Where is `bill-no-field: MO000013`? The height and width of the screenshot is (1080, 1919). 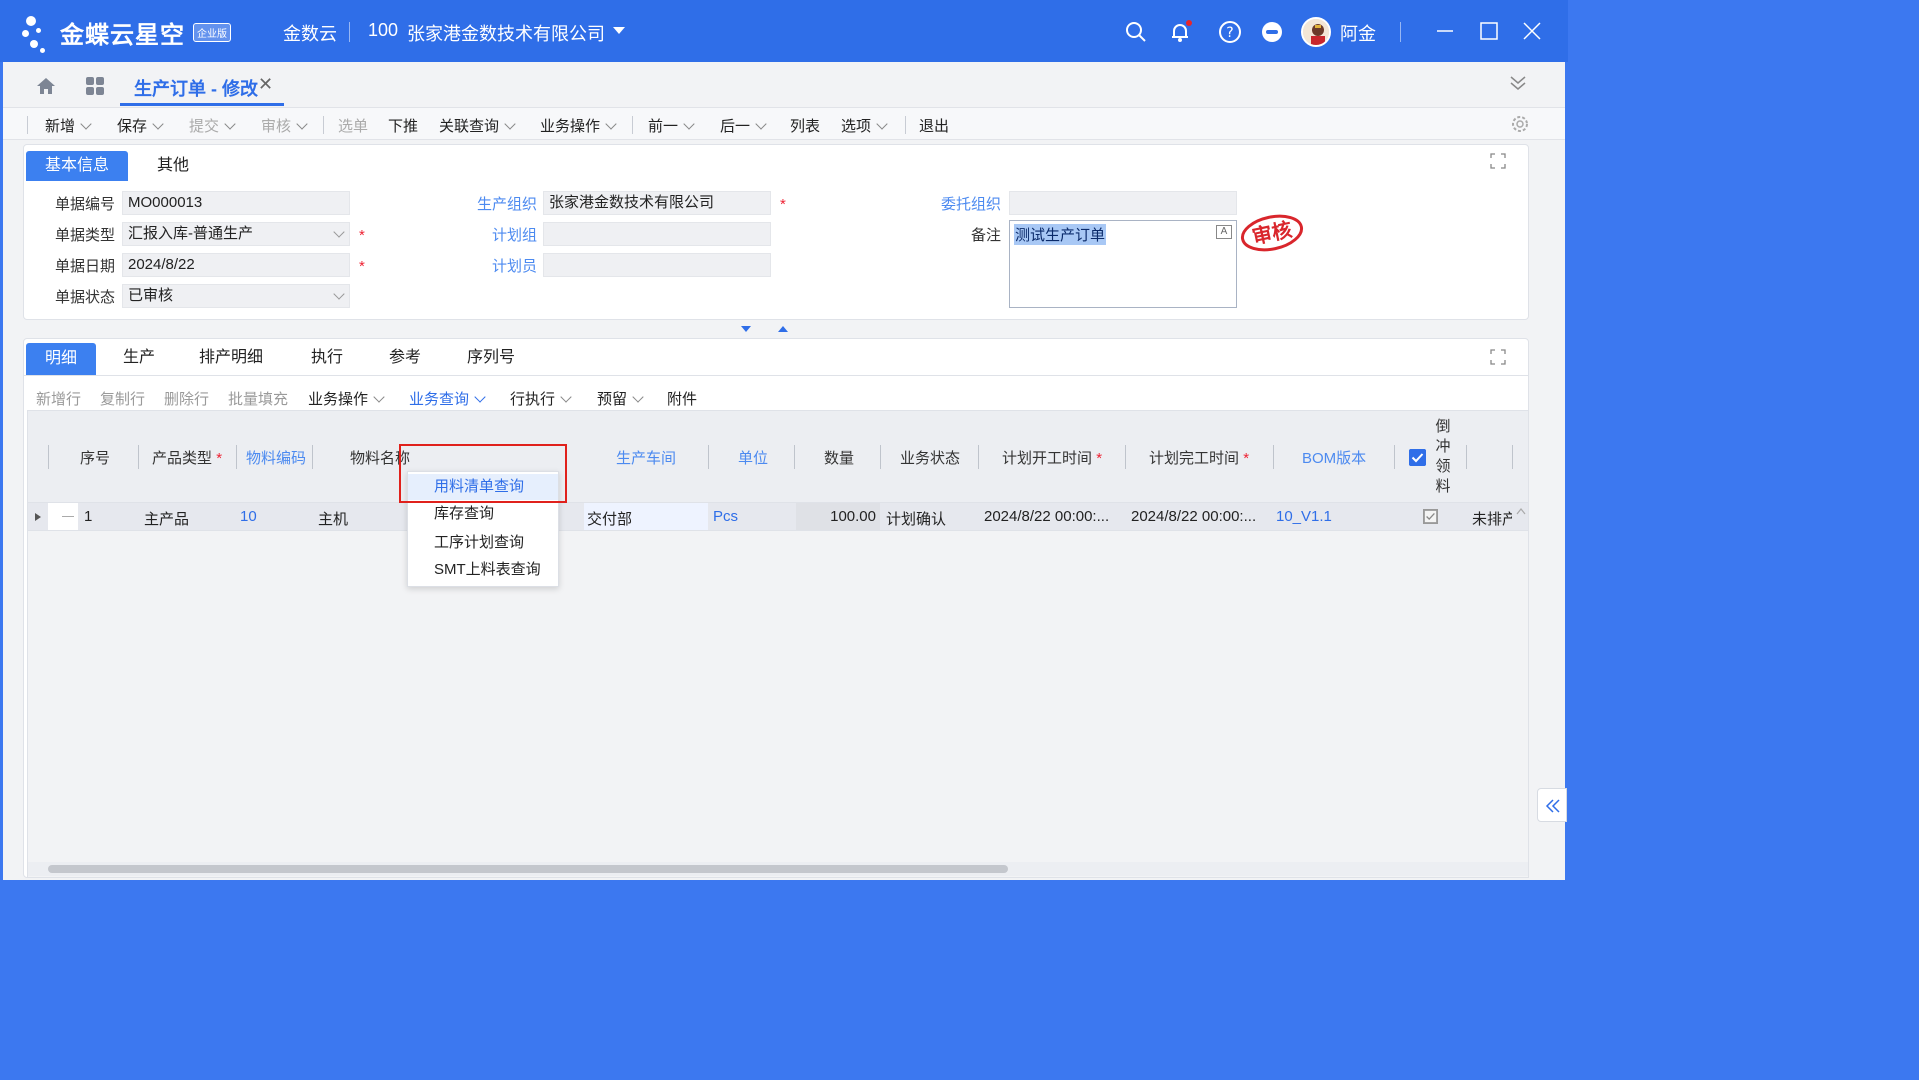 bill-no-field: MO000013 is located at coordinates (236, 203).